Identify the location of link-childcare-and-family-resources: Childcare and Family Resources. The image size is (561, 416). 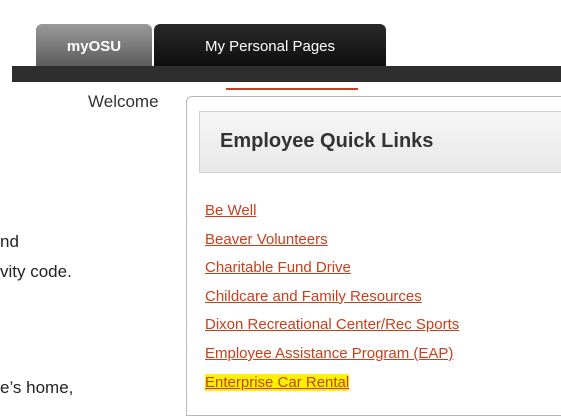
(332, 297).